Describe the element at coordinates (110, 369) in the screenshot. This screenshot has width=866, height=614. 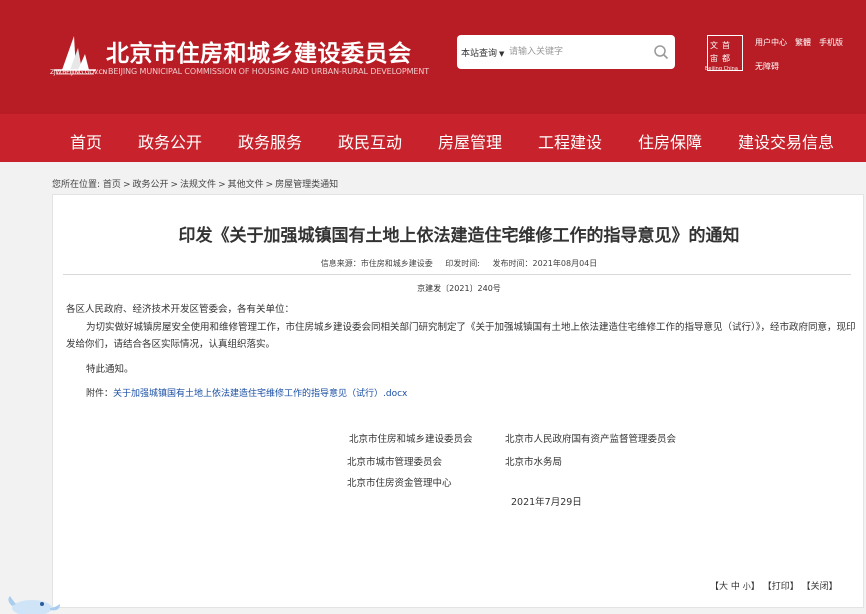
I see `article-closing: 特此通知。` at that location.